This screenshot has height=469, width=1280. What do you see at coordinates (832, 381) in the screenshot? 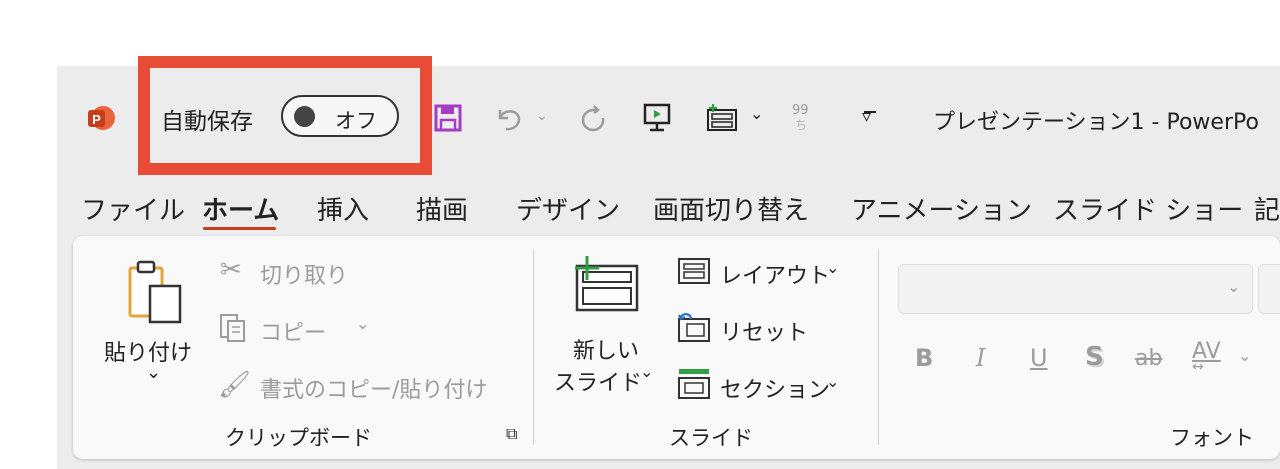
I see `section-chevron-icon: ⌄` at bounding box center [832, 381].